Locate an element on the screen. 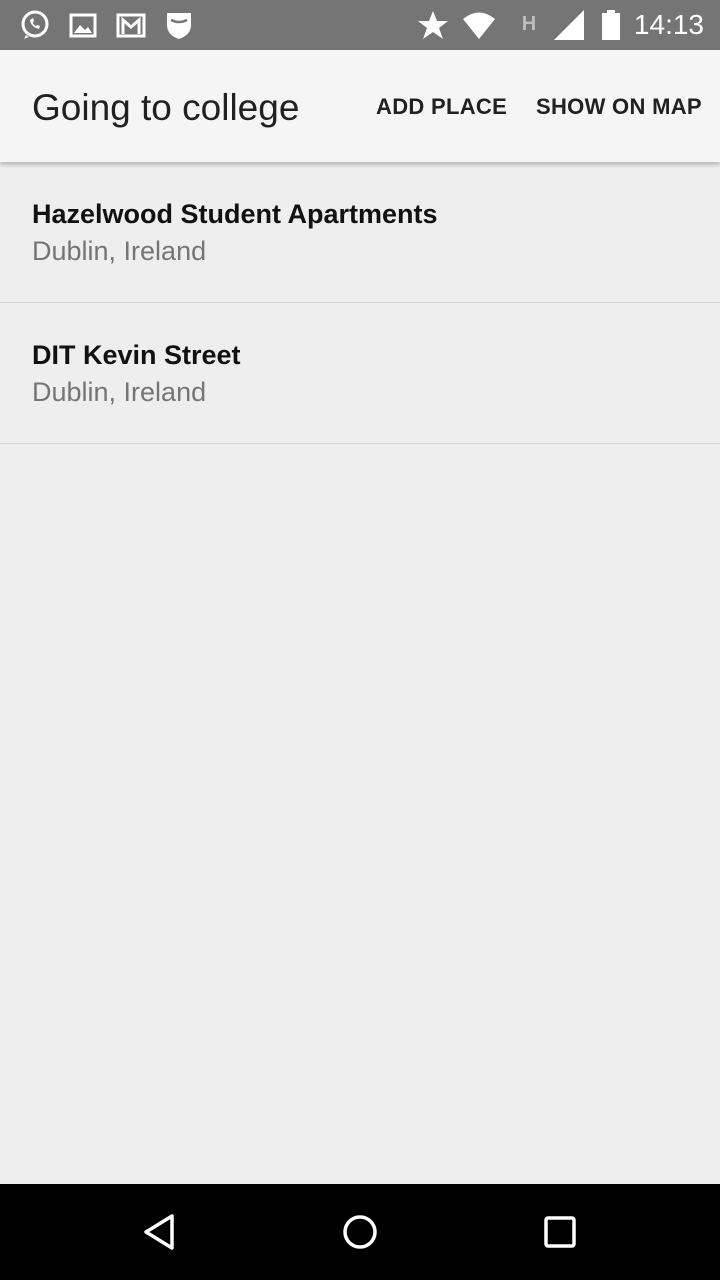 This screenshot has width=720, height=1280. navigation-bar is located at coordinates (360, 1232).